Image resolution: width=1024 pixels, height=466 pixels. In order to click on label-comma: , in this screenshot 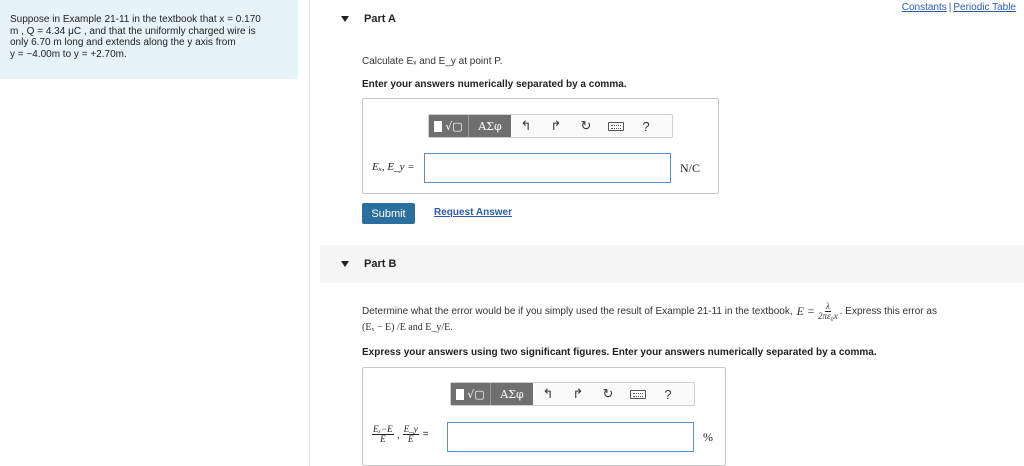, I will do `click(398, 434)`.